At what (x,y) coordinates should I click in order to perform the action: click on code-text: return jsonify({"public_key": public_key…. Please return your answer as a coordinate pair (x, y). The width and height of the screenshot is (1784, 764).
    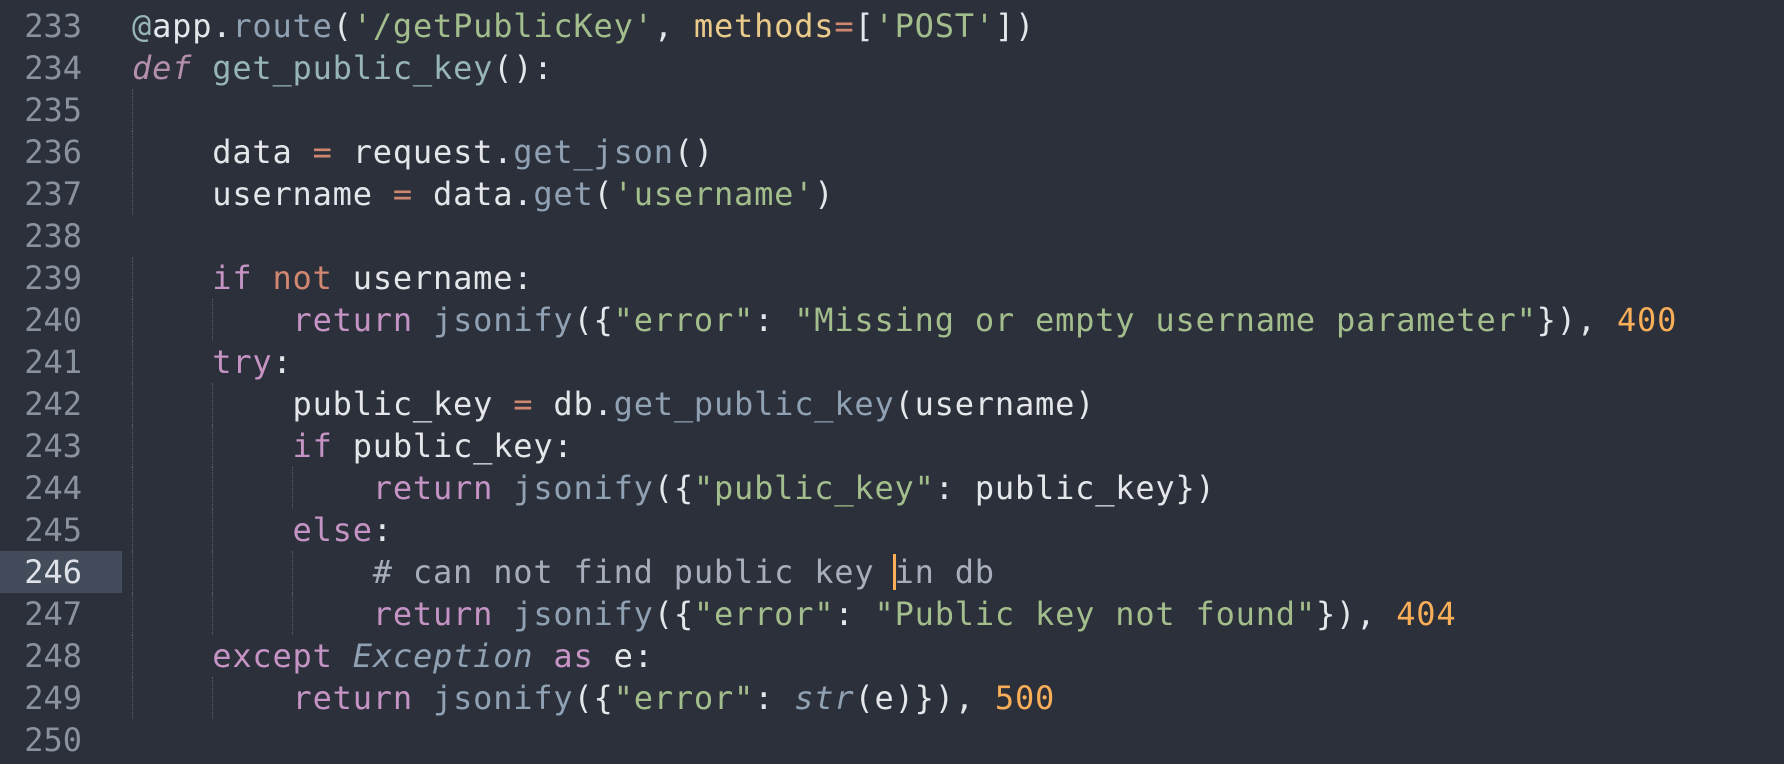
    Looking at the image, I should click on (674, 488).